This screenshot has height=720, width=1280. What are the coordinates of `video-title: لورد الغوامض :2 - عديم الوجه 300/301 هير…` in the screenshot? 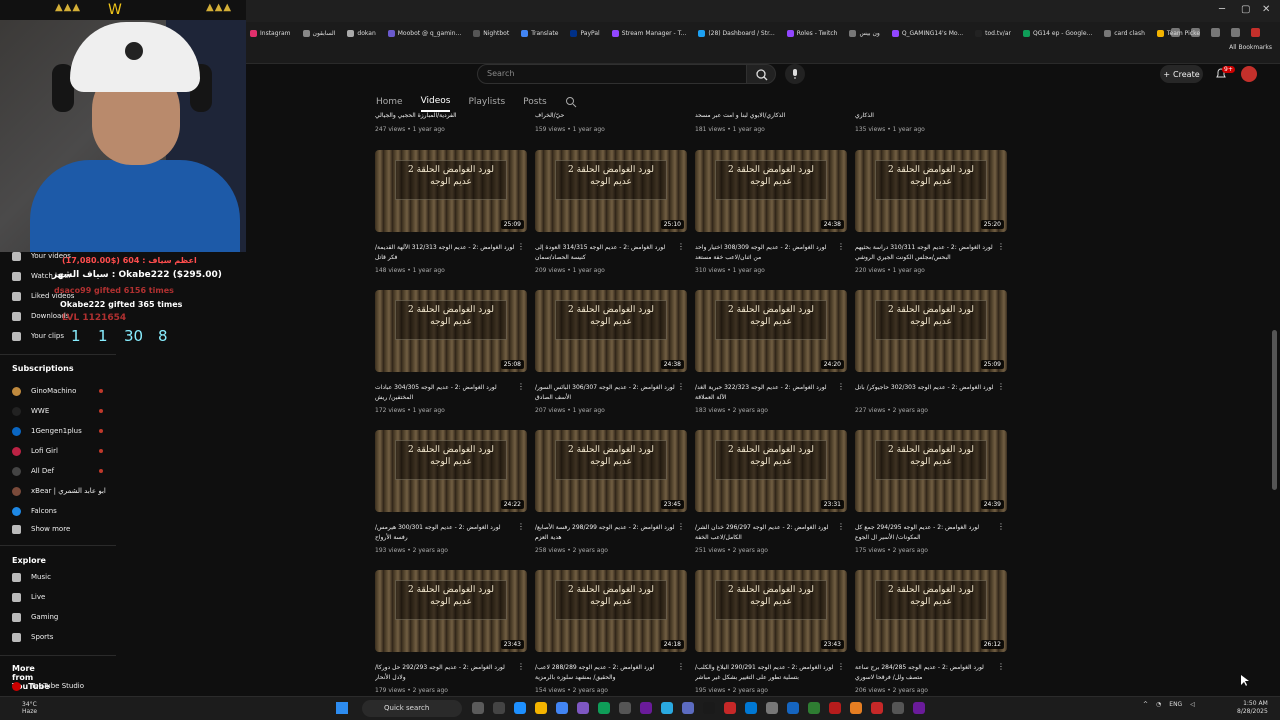 It's located at (445, 533).